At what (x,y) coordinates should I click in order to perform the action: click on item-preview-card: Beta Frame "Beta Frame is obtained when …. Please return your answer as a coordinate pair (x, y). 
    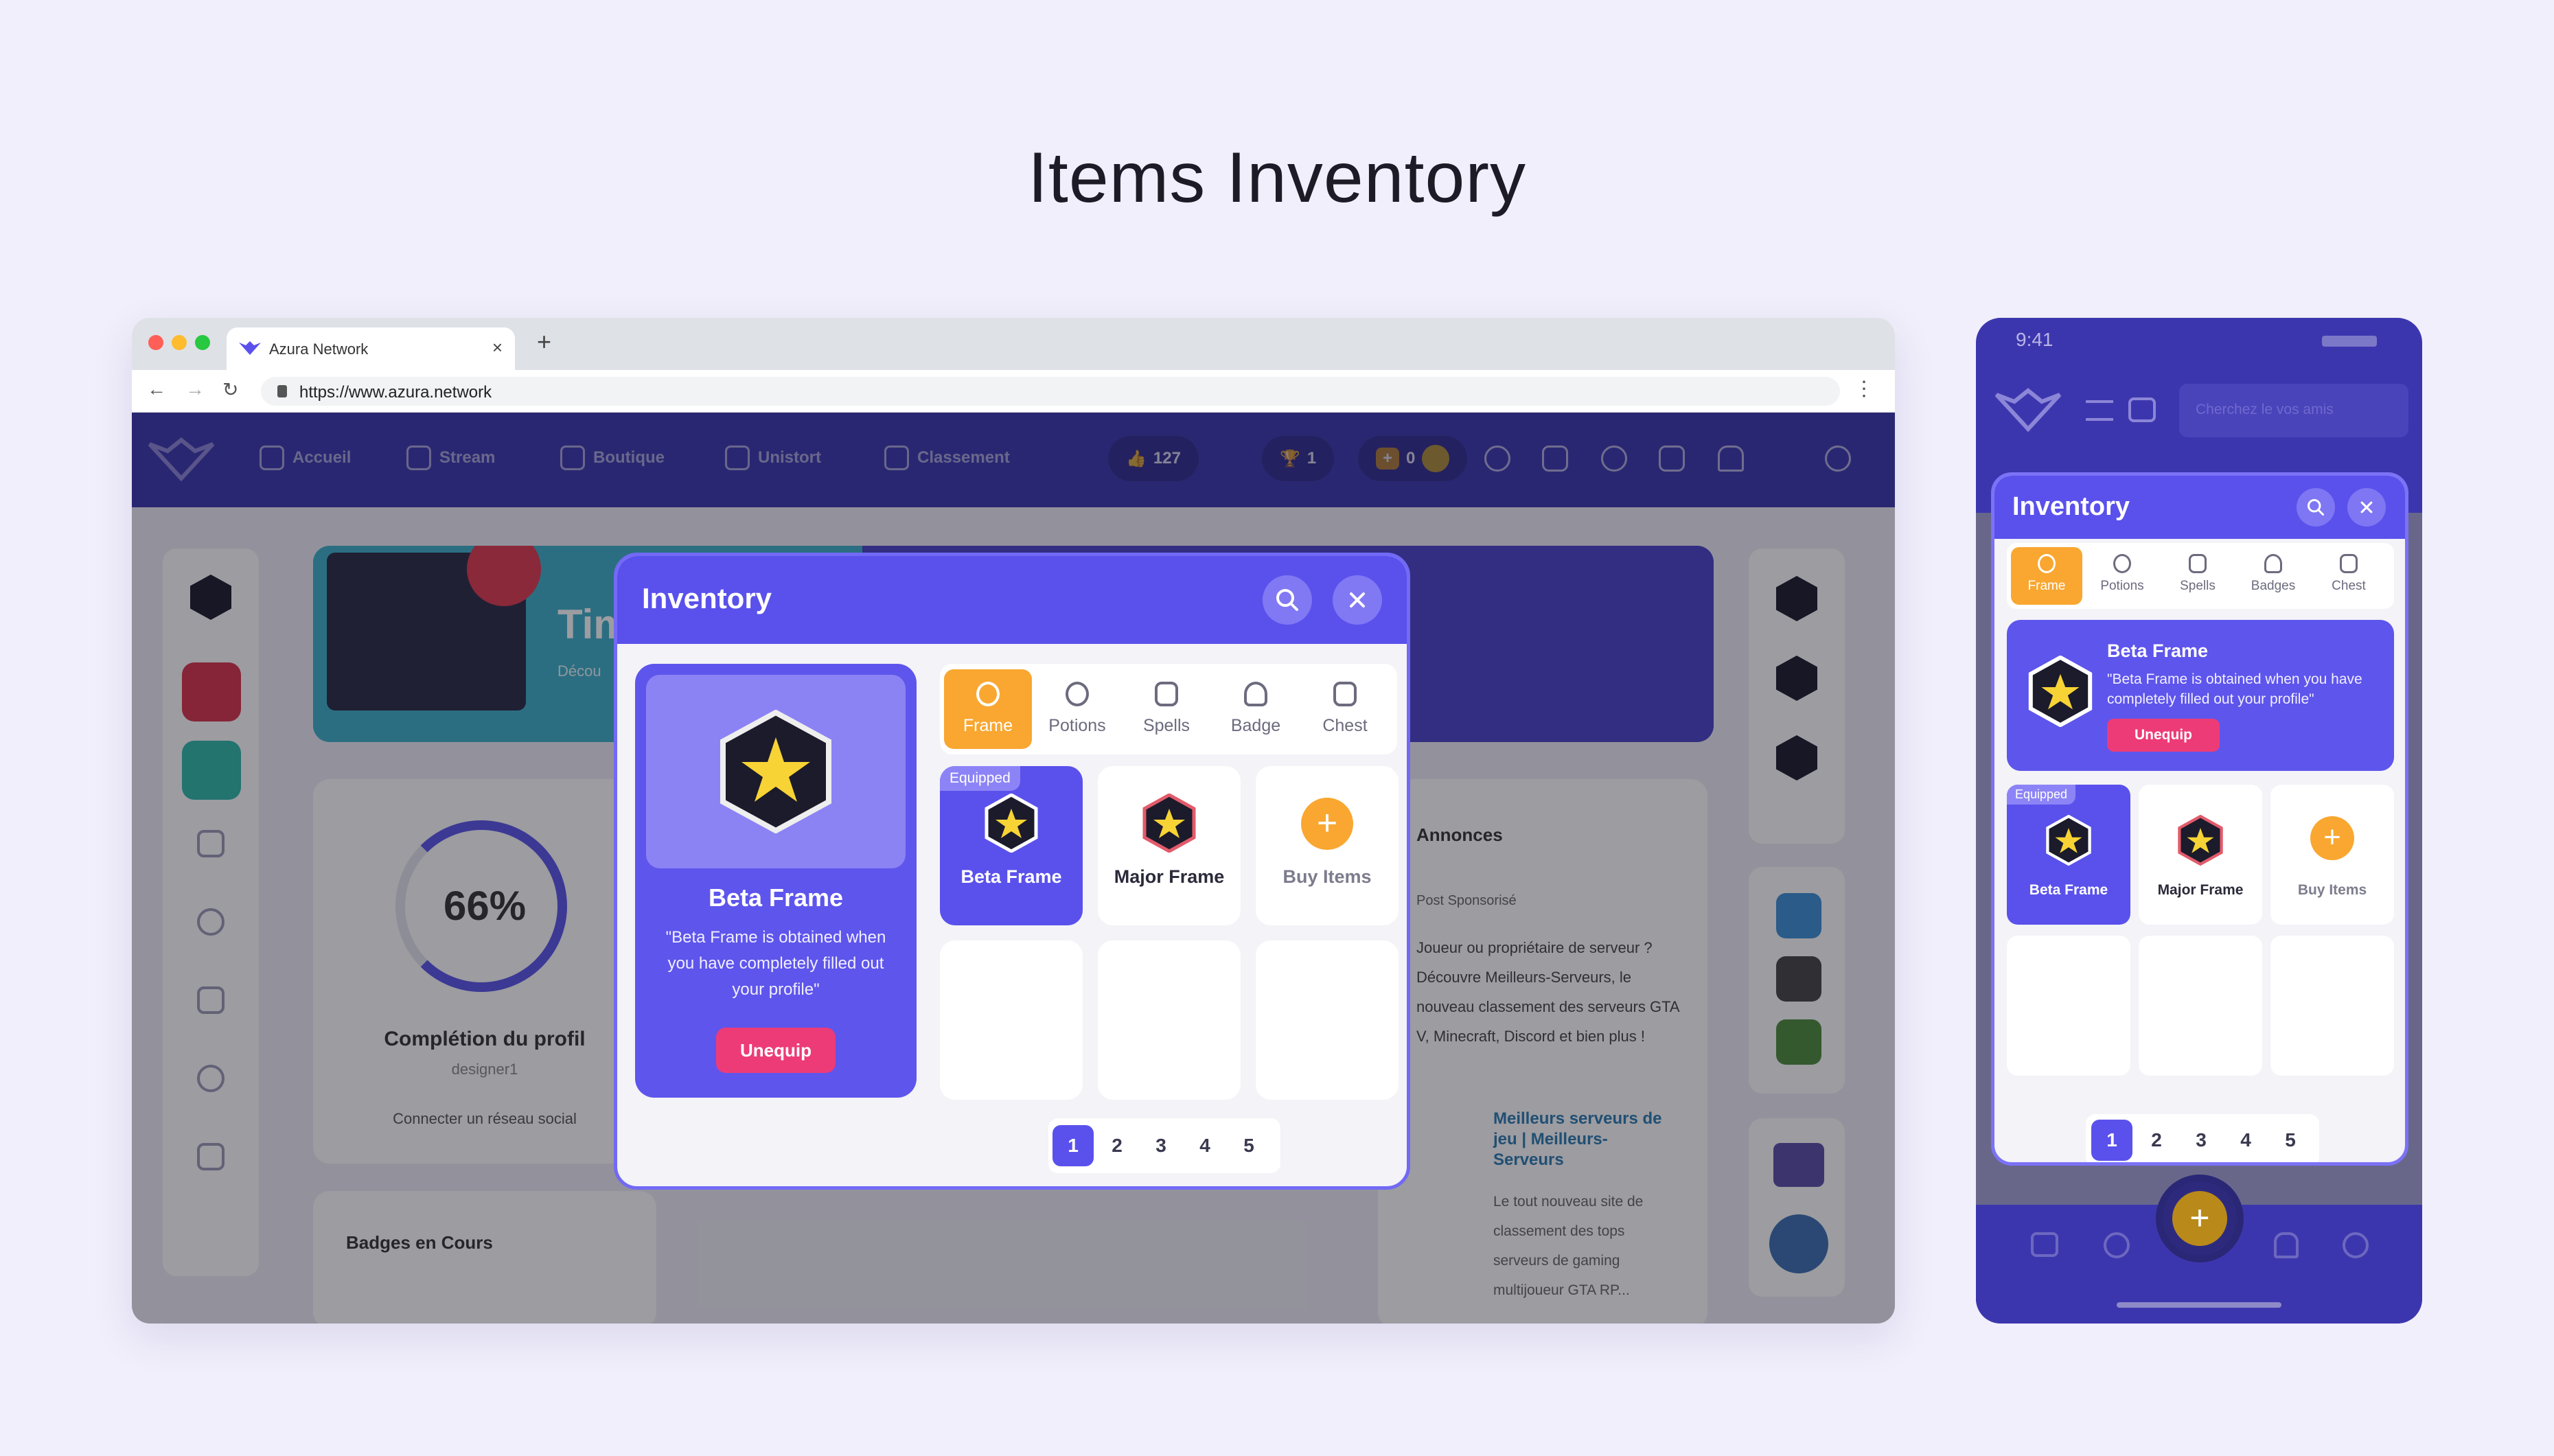
    Looking at the image, I should click on (776, 881).